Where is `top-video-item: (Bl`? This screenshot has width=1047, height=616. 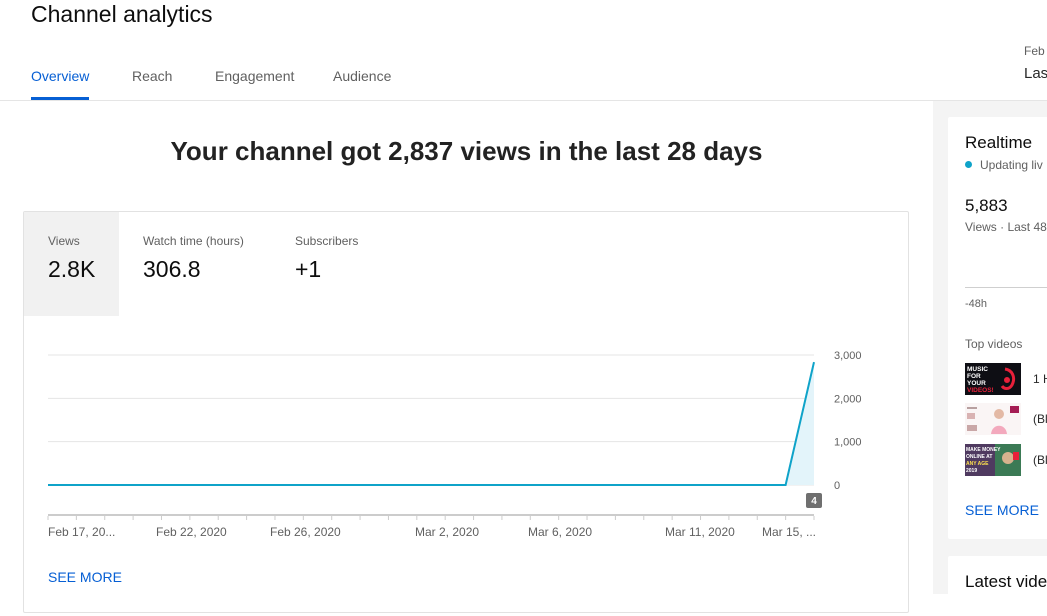
top-video-item: (Bl is located at coordinates (1006, 419).